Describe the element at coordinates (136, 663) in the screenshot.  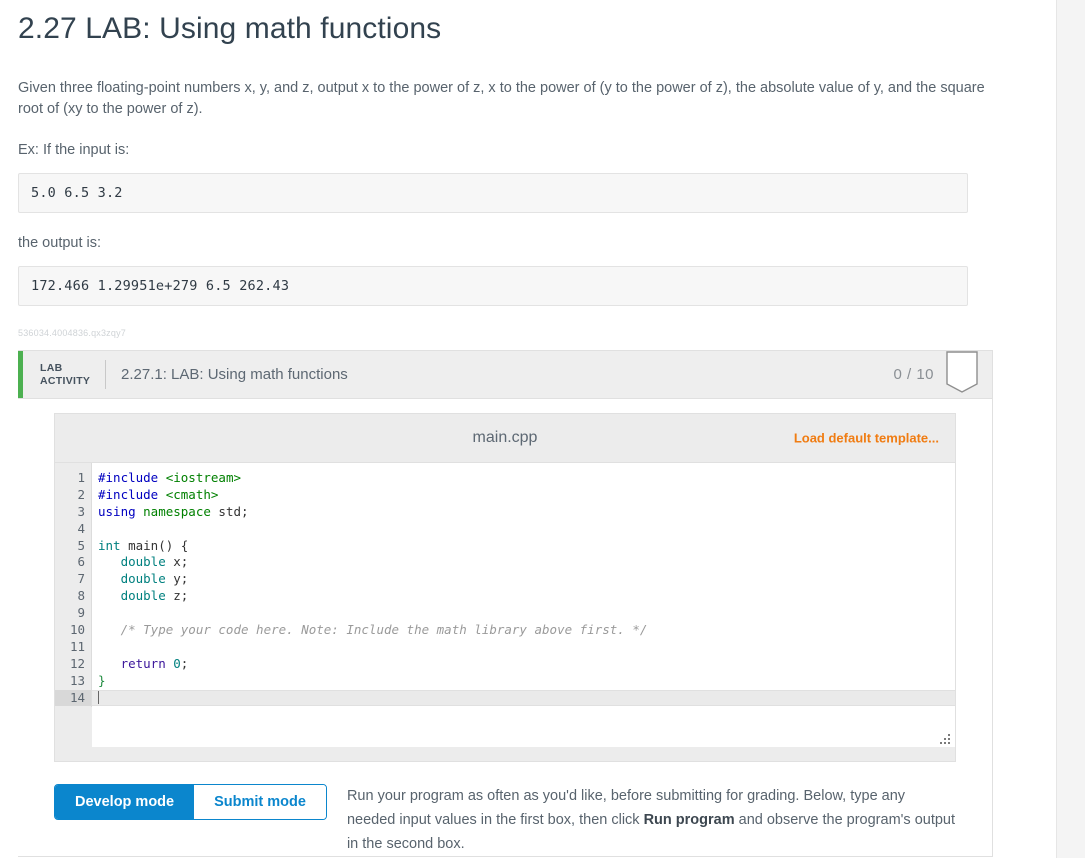
I see `code-token: return` at that location.